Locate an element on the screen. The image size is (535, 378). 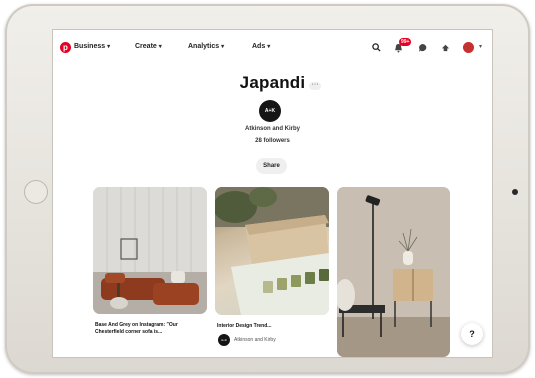
nav-ads: Ads ▾ is located at coordinates (261, 46).